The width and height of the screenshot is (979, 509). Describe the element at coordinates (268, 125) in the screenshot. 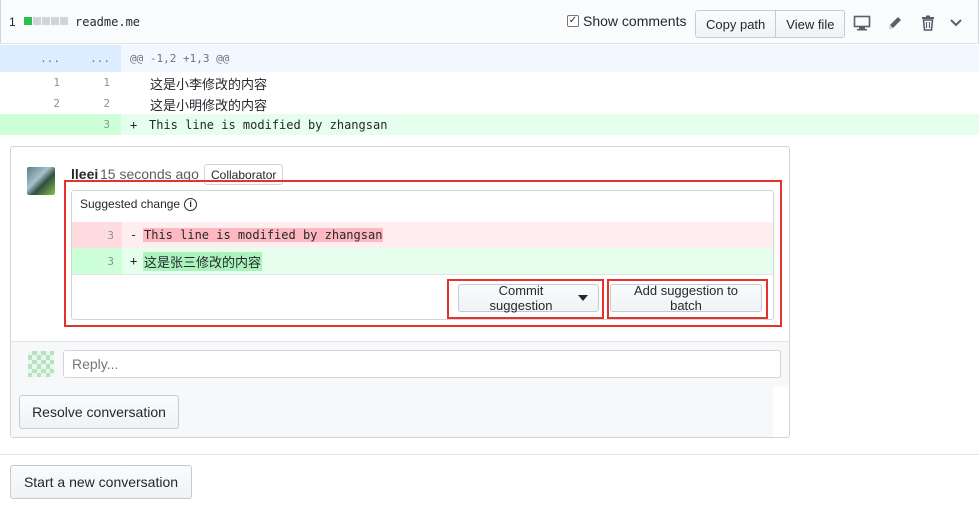

I see `diff-line-text: This line is modified by zhangsan` at that location.